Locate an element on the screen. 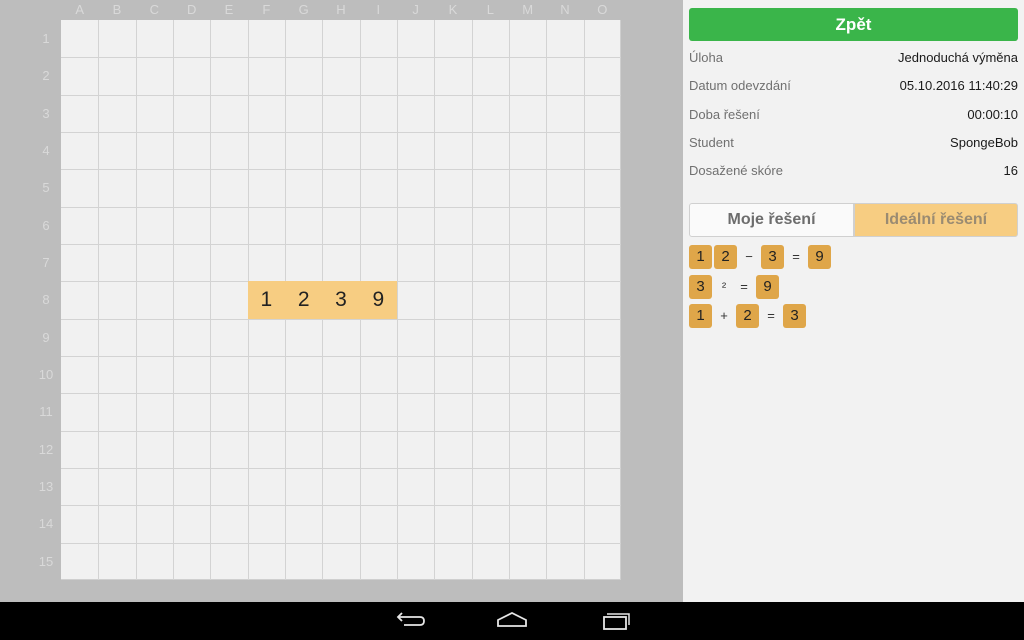  row-header: 2 is located at coordinates (46, 76).